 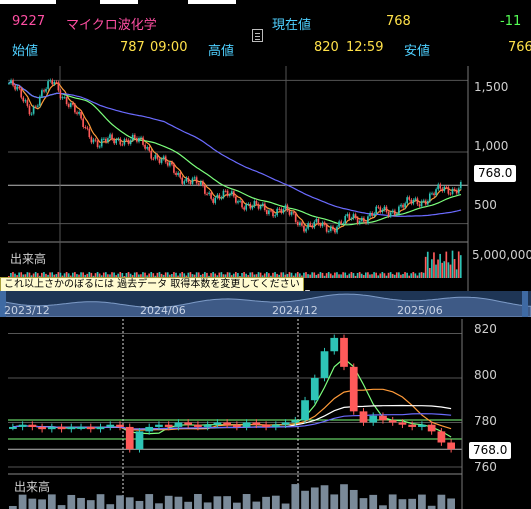 I want to click on low-label: 安値, so click(x=417, y=51).